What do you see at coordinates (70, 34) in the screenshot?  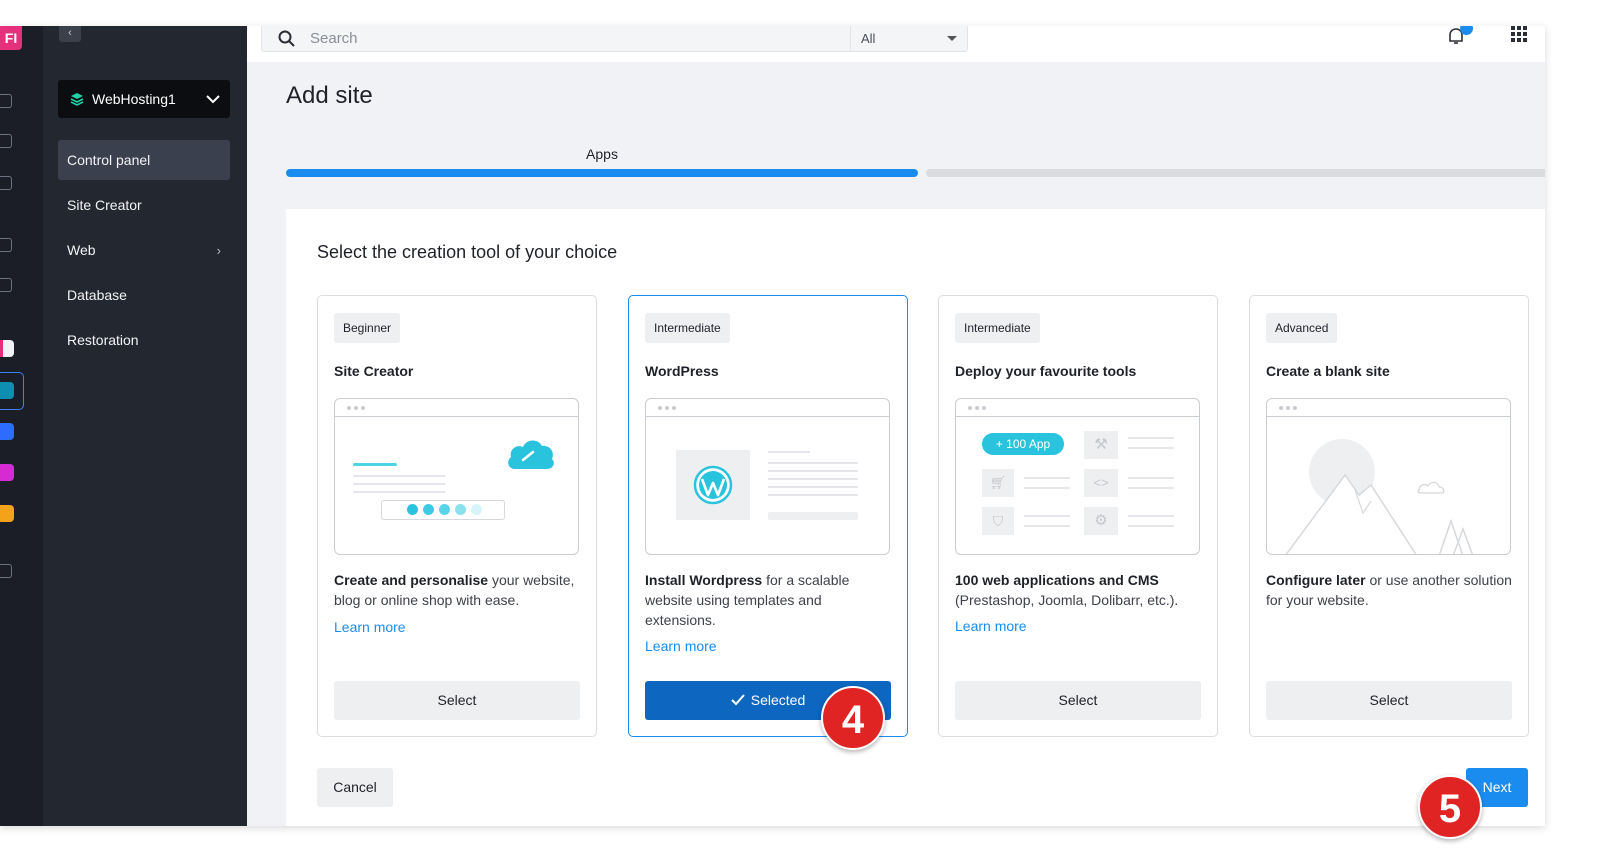 I see `collapse-sidebar-button: ‹` at bounding box center [70, 34].